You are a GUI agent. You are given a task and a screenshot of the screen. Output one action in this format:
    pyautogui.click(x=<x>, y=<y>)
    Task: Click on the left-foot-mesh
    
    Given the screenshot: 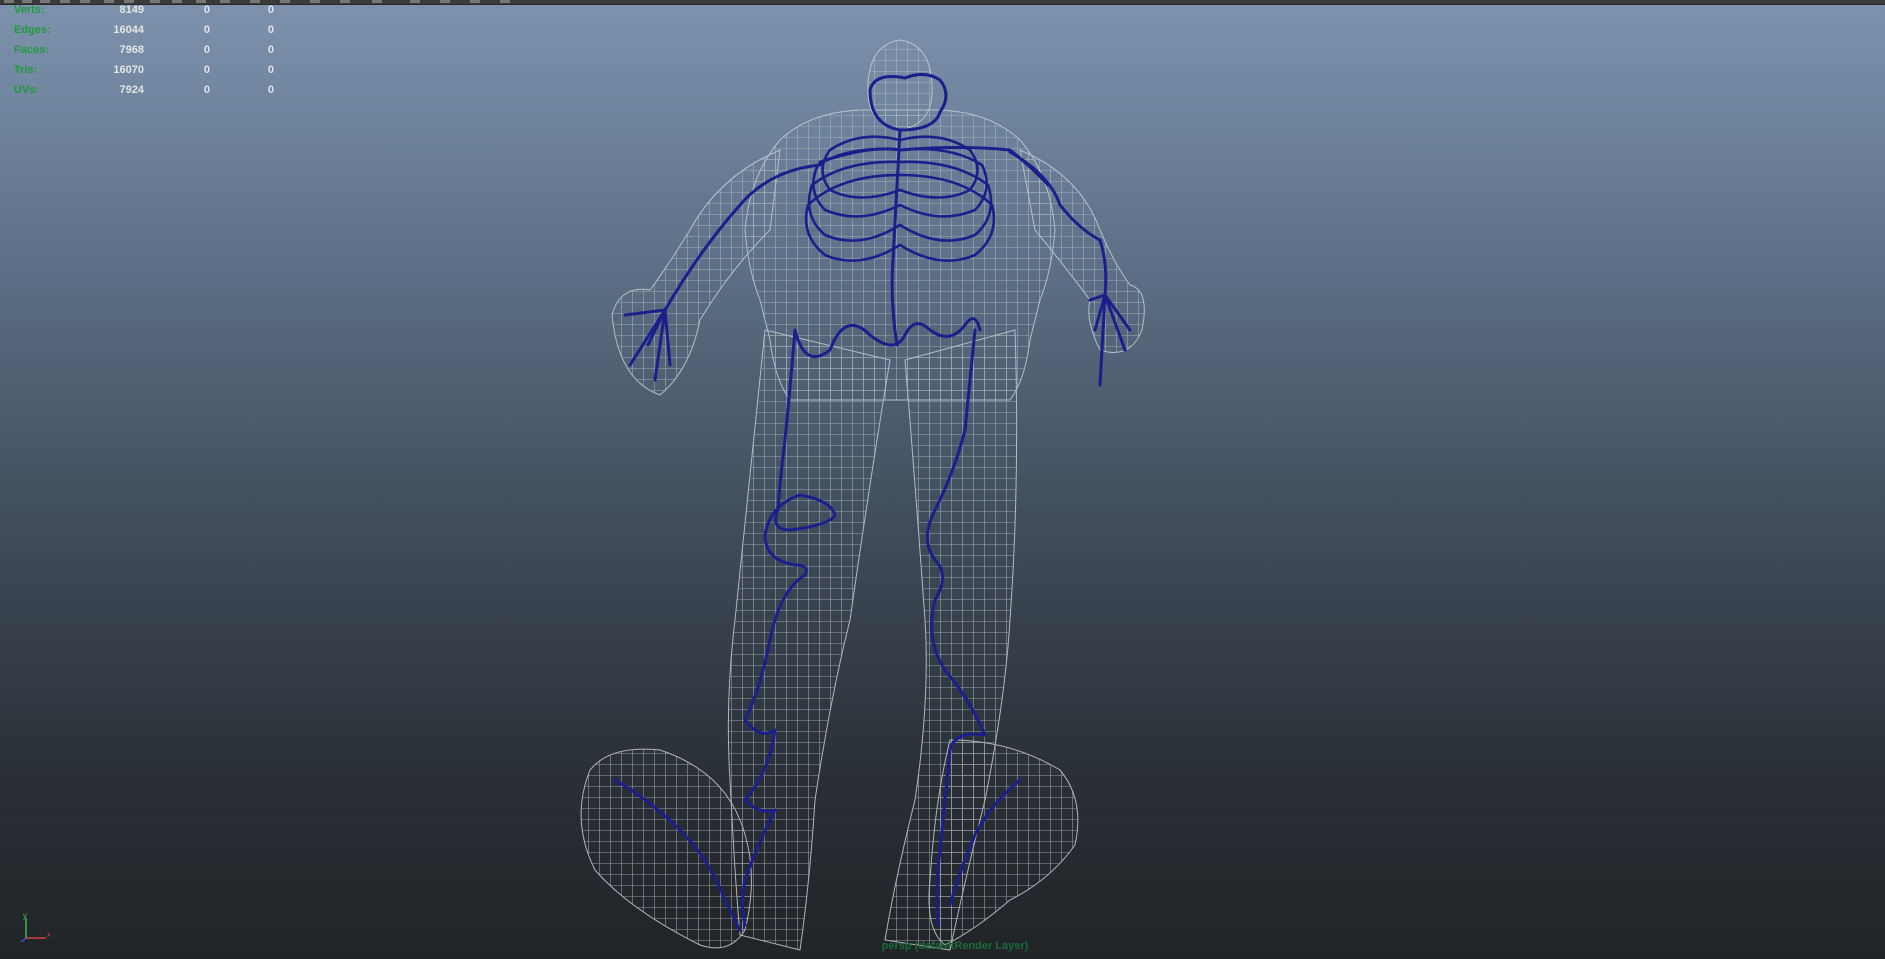 What is the action you would take?
    pyautogui.click(x=666, y=848)
    